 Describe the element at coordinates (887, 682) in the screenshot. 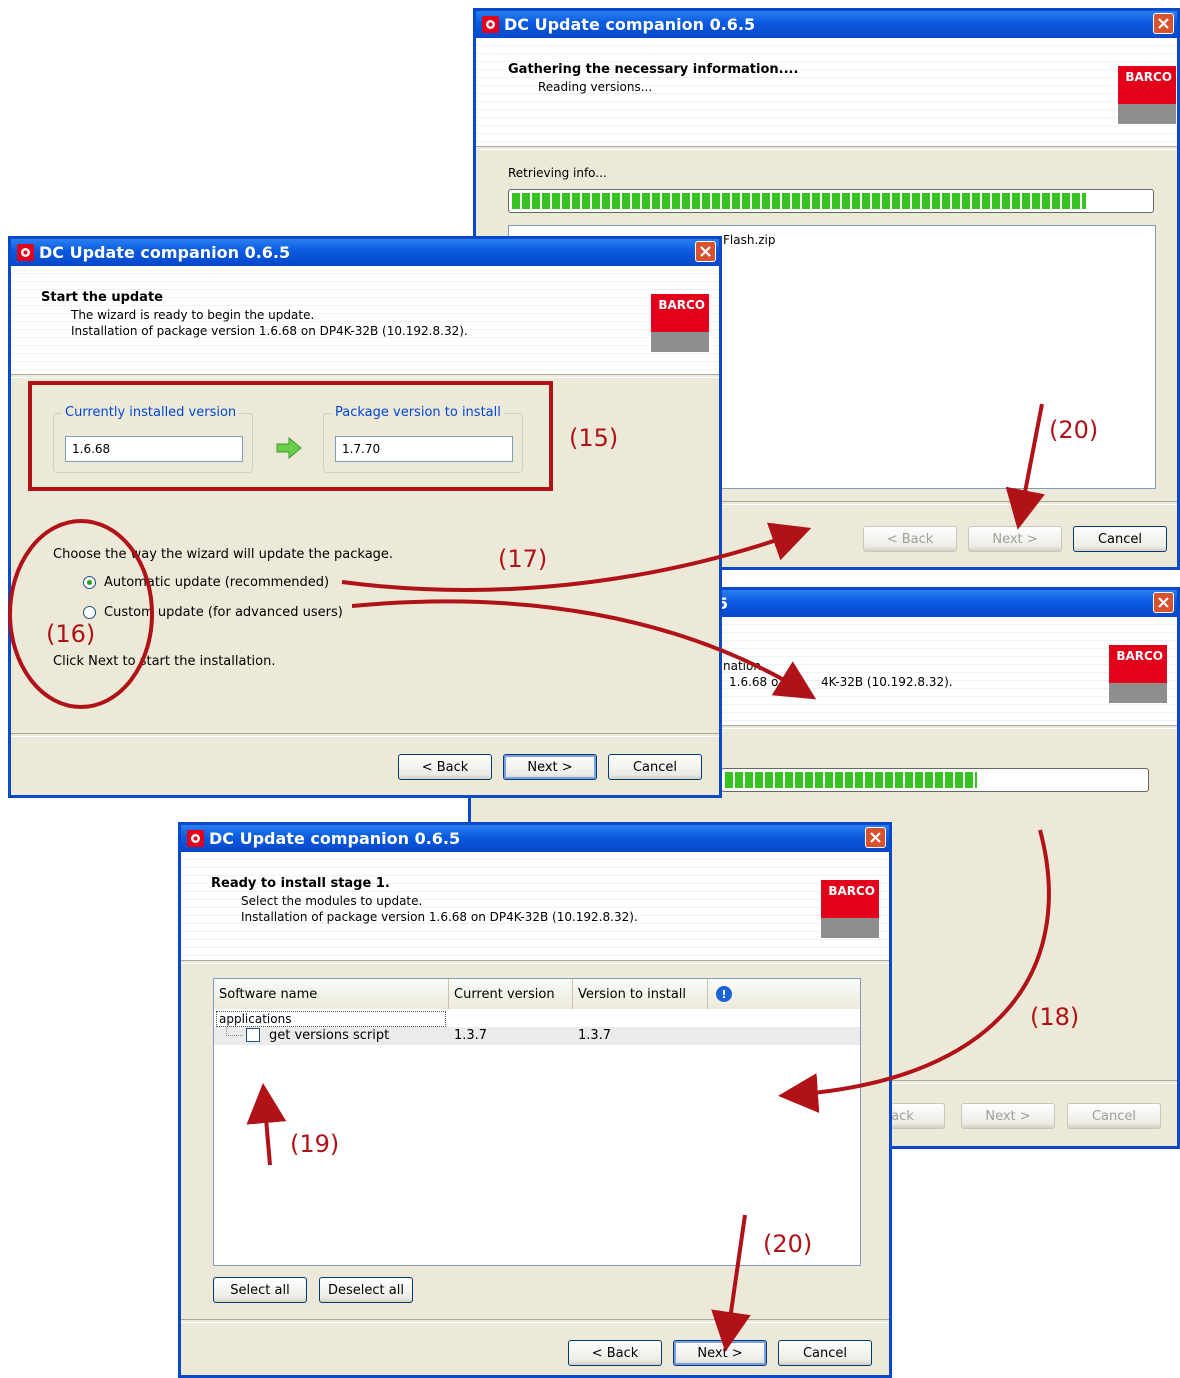

I see `header-fragment: 4K-32B (10.192.8.32).` at that location.